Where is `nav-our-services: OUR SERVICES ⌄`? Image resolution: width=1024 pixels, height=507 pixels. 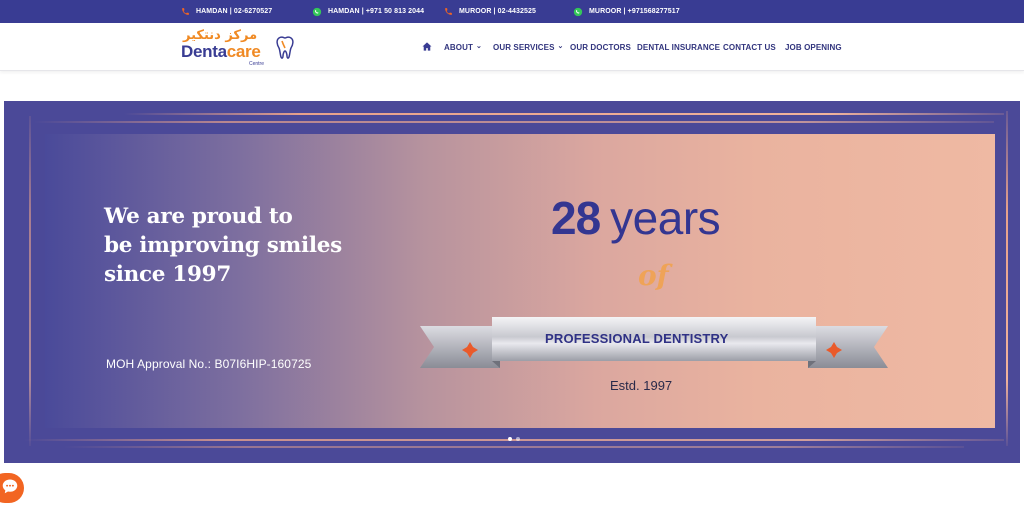
nav-our-services: OUR SERVICES ⌄ is located at coordinates (528, 47).